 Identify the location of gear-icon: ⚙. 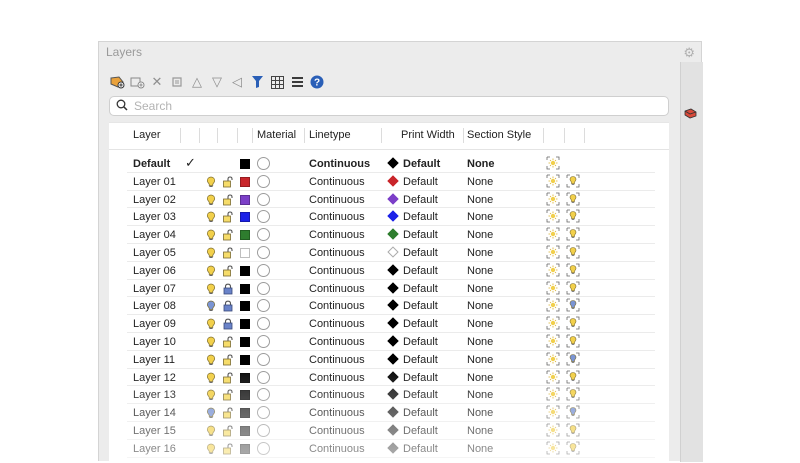
(689, 52).